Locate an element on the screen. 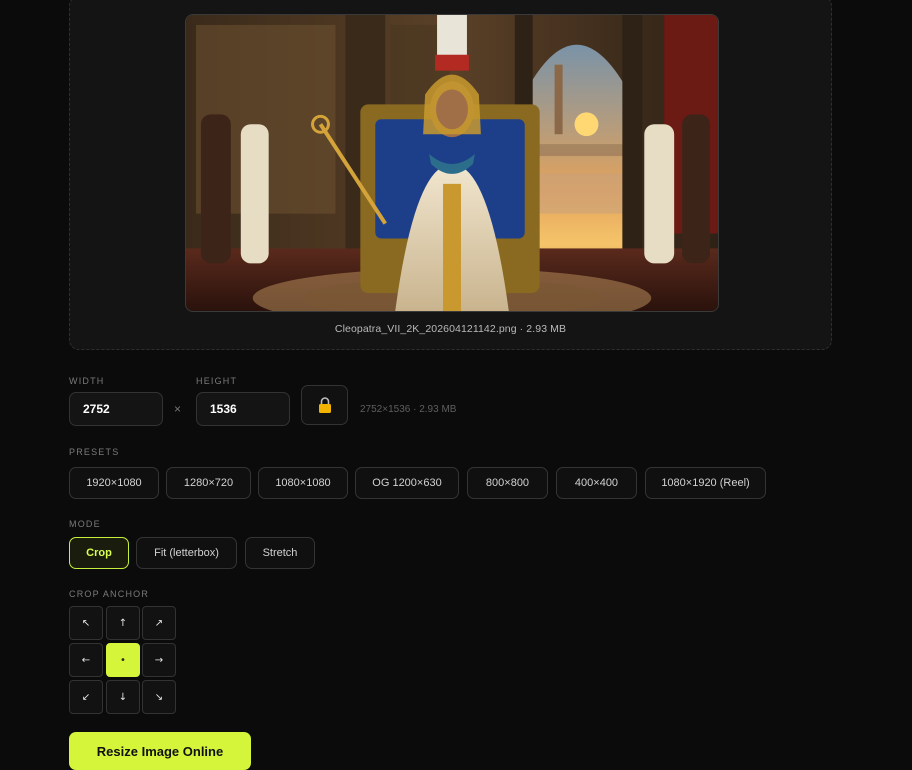 This screenshot has height=770, width=912. anchor-right: → is located at coordinates (159, 660).